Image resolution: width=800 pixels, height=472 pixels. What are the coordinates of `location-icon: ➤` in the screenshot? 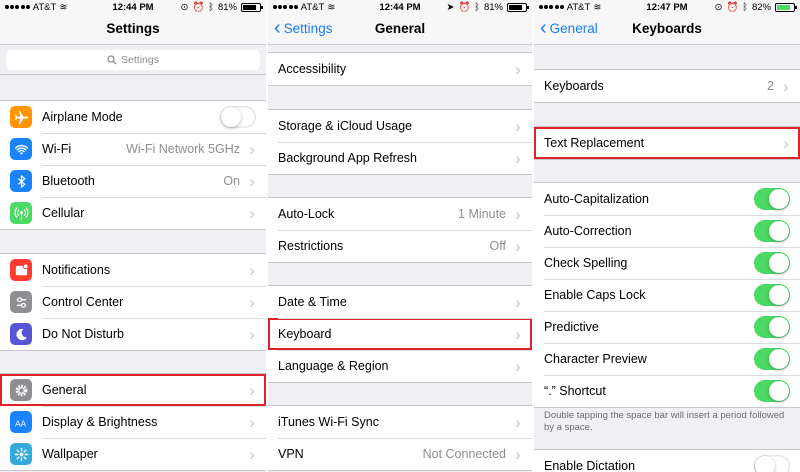 It's located at (450, 7).